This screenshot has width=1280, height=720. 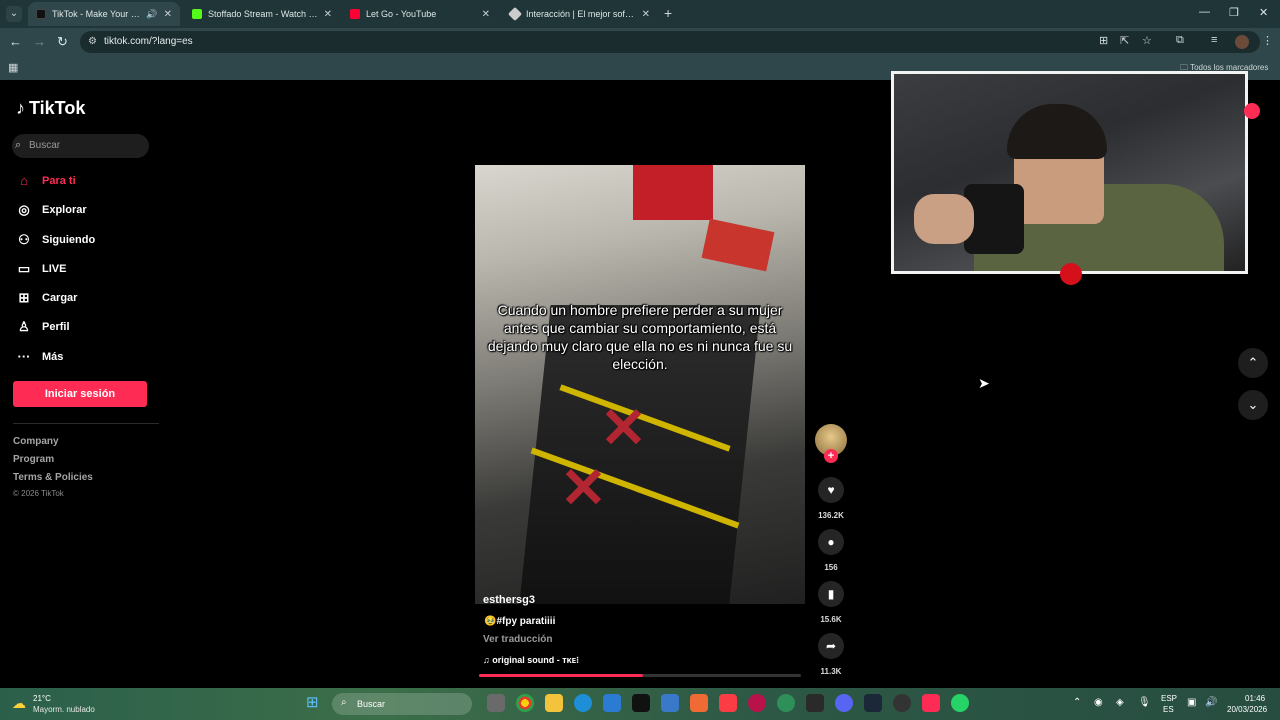 I want to click on footer-company-link: Company, so click(x=36, y=441).